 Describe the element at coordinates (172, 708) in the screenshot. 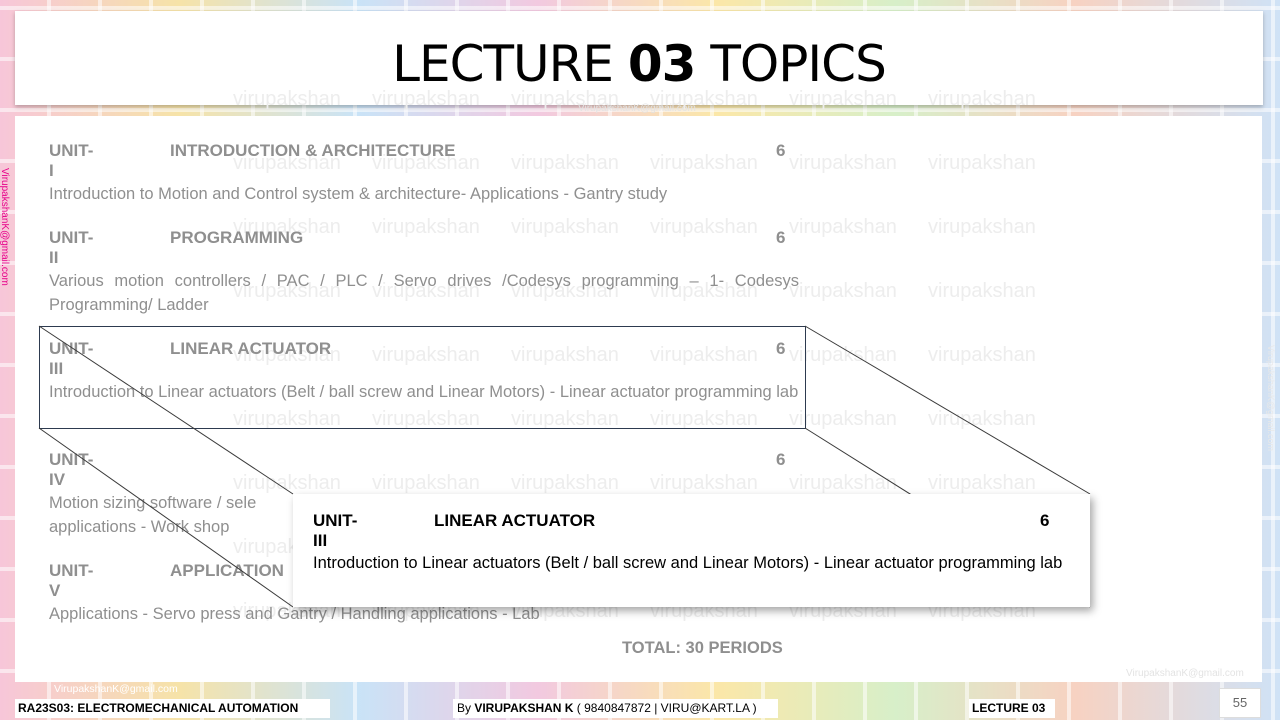

I see `footer-course: RA23S03: ELECTROMECHANICAL AUTOMATION` at that location.